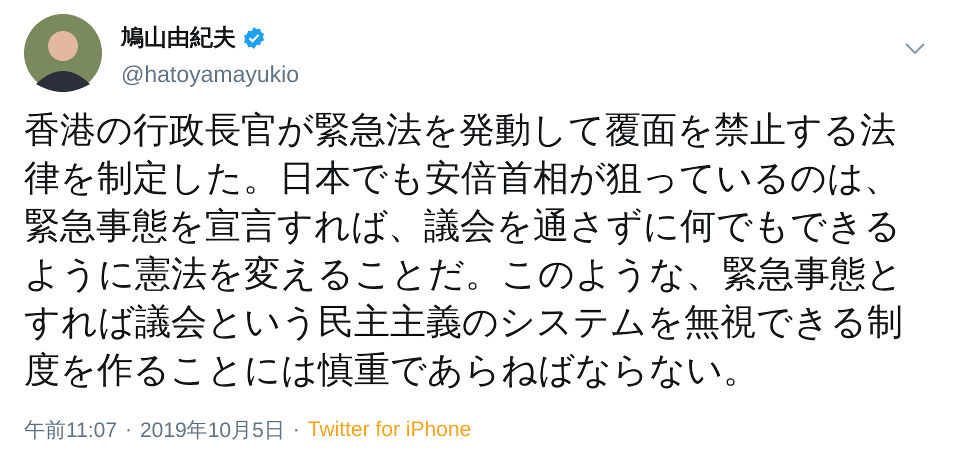  Describe the element at coordinates (915, 49) in the screenshot. I see `chevron-down-icon` at that location.